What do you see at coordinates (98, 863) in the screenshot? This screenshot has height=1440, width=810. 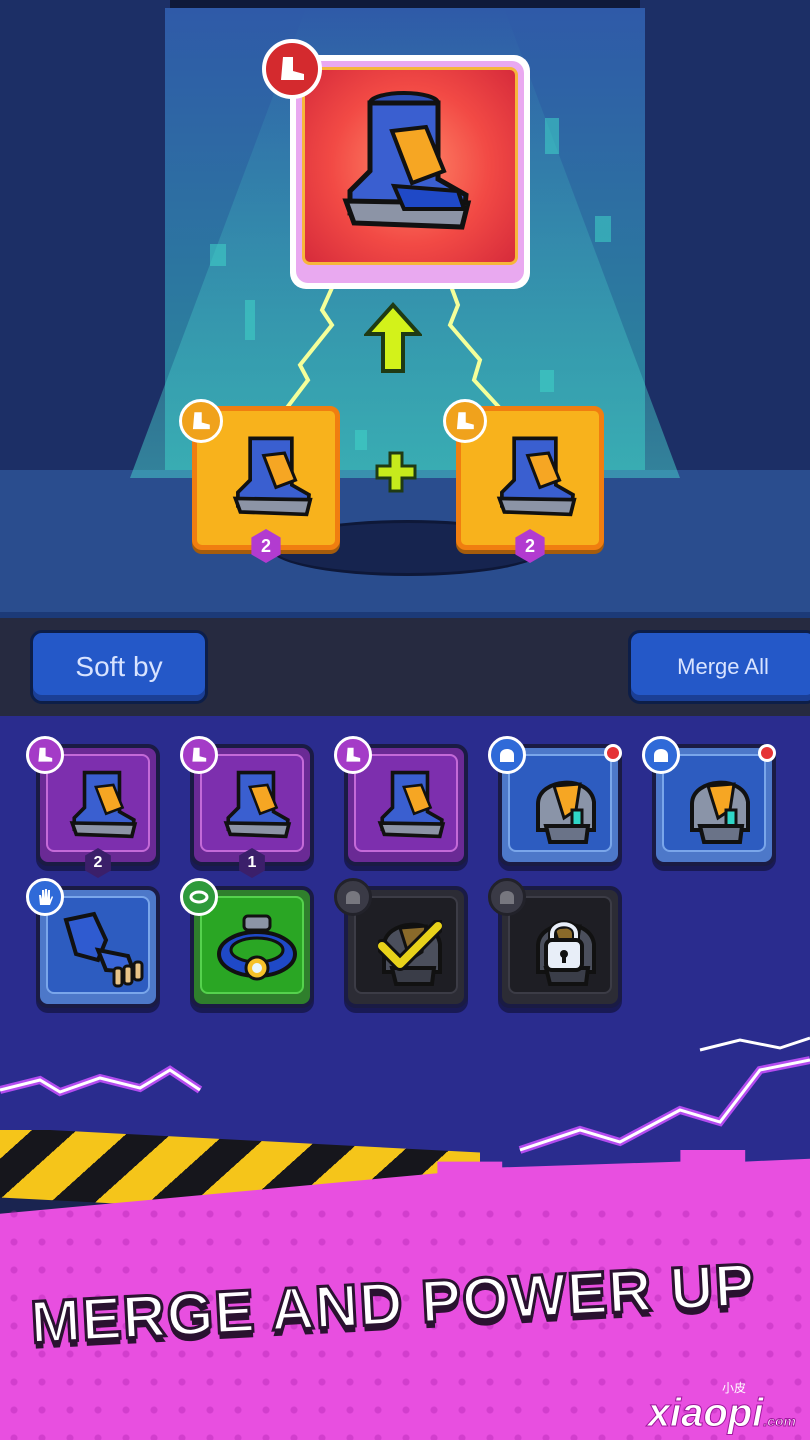 I see `level-badge: 2` at bounding box center [98, 863].